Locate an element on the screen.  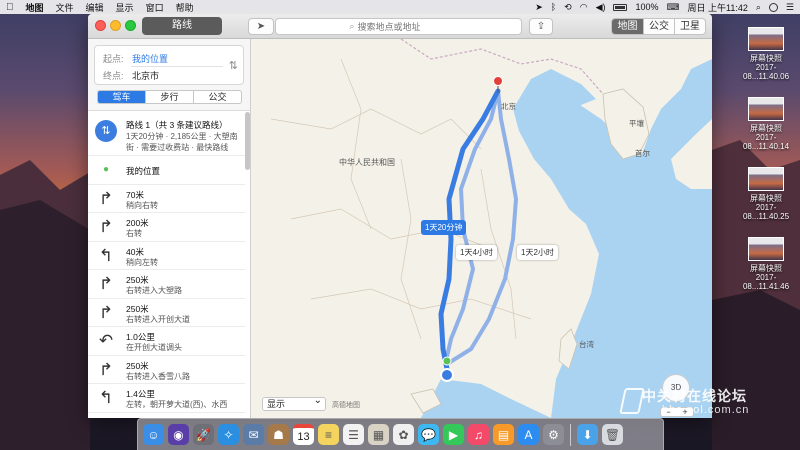
launchpad-icon: 🚀 is located at coordinates (203, 434).